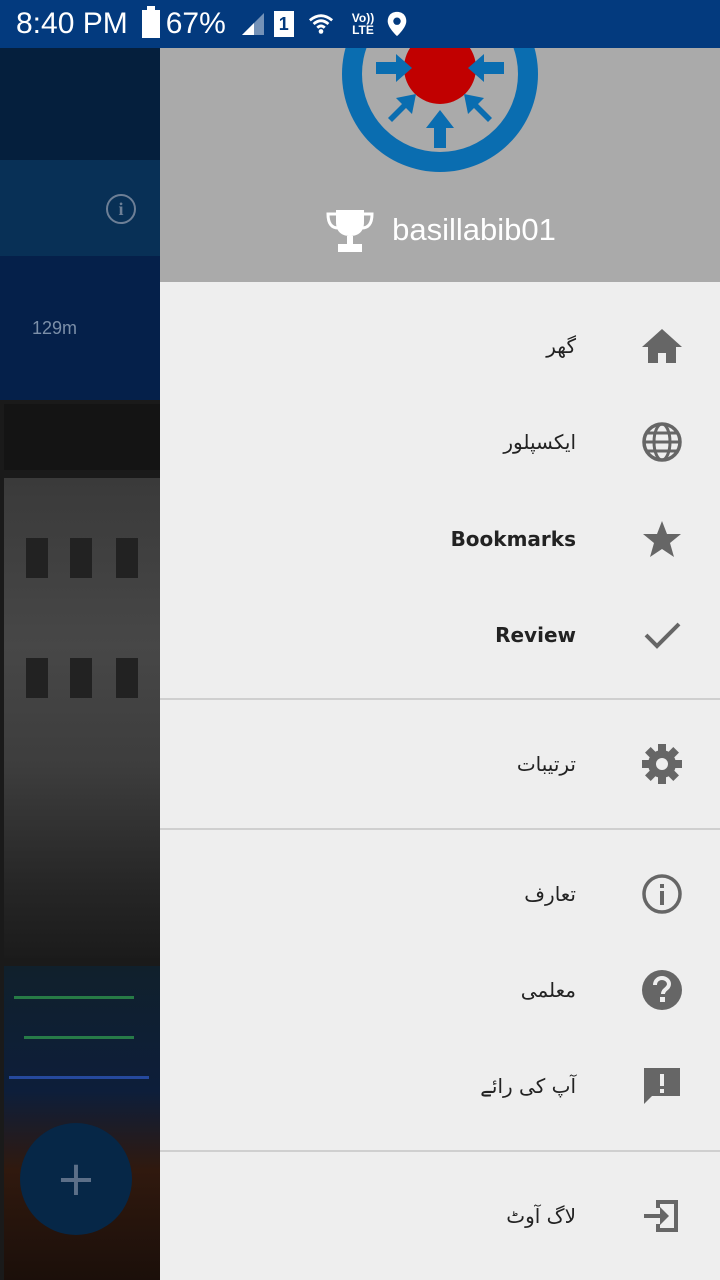 Image resolution: width=720 pixels, height=1280 pixels. I want to click on menu-item-about: تعارف, so click(440, 894).